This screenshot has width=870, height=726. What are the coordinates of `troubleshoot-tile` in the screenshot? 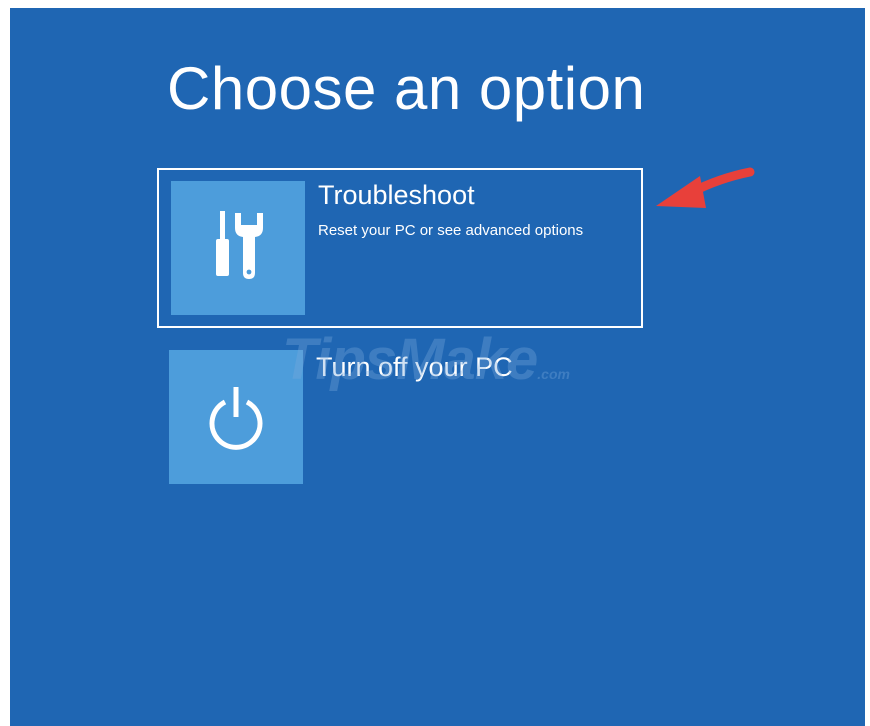 It's located at (238, 248).